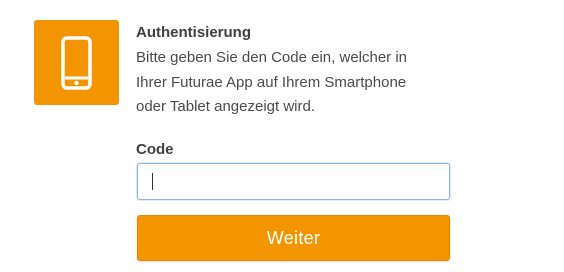 The image size is (564, 272). I want to click on app-icon-tile, so click(76, 62).